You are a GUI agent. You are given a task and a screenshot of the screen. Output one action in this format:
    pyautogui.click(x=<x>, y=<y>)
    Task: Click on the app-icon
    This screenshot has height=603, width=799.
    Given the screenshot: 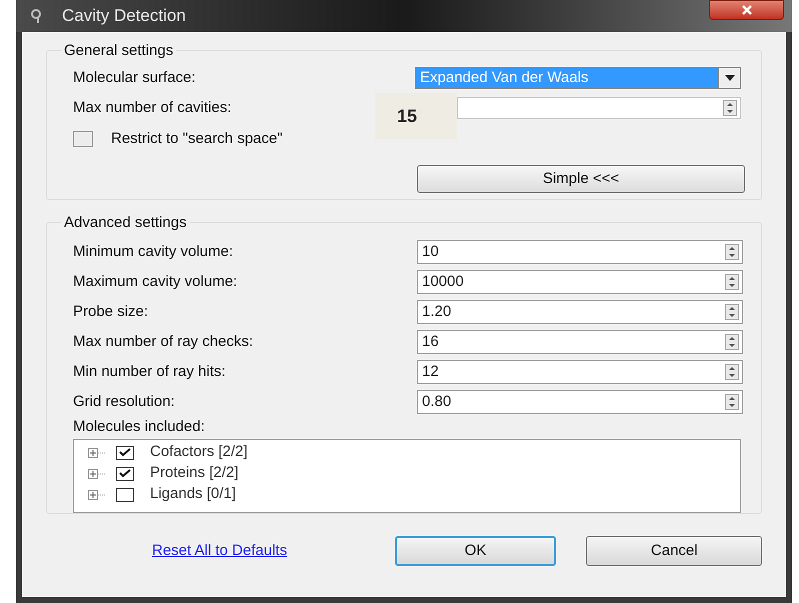 What is the action you would take?
    pyautogui.click(x=37, y=16)
    